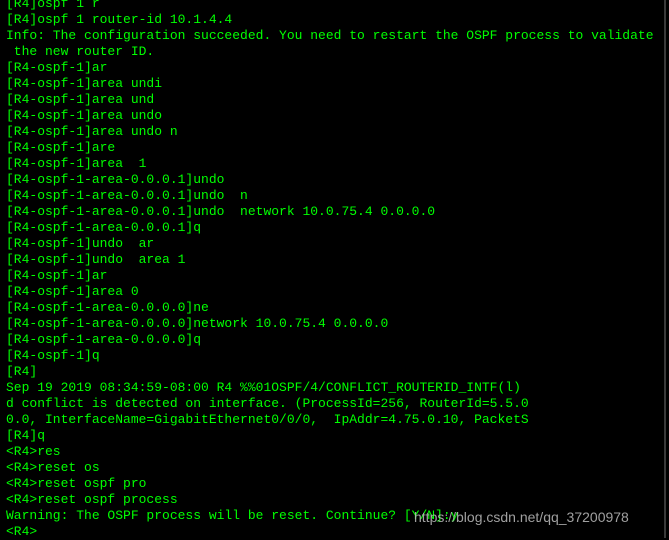 The height and width of the screenshot is (540, 669). I want to click on terminal-line: [R4-ospf-1]undo area 1, so click(96, 259).